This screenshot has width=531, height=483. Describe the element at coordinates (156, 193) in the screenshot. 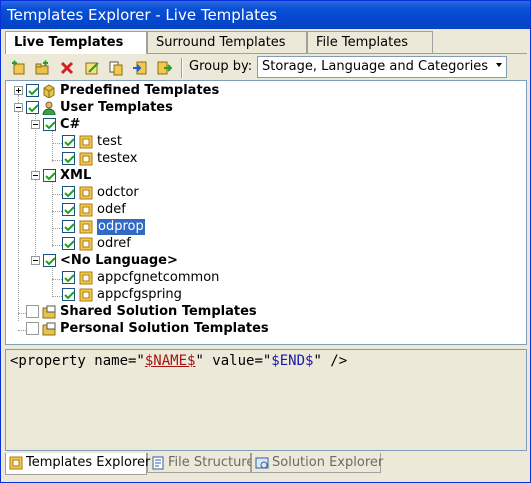

I see `tree-node-odctor: odctor` at that location.